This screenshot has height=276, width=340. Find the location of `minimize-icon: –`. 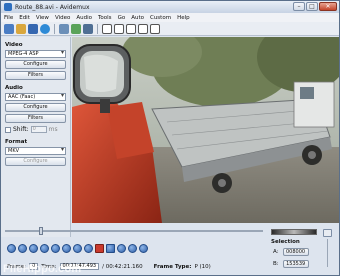

minimize-icon: – is located at coordinates (299, 6).